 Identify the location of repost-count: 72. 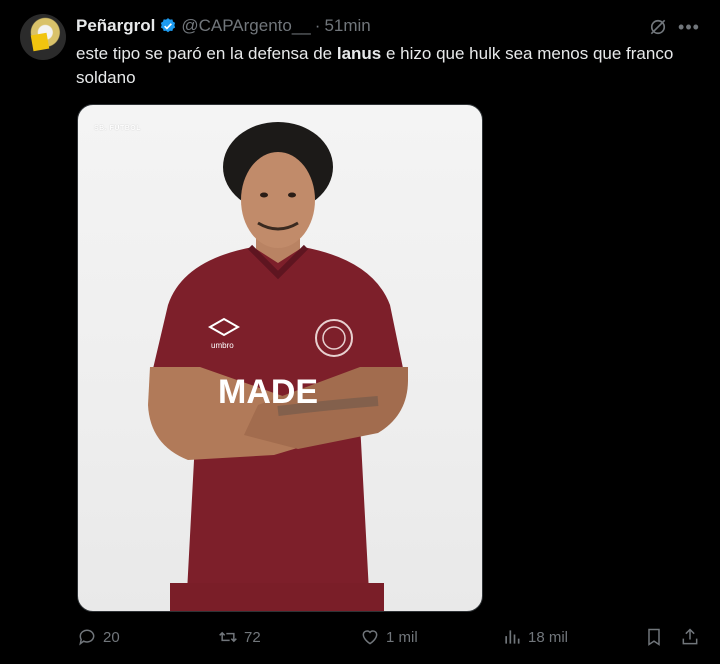
(252, 637).